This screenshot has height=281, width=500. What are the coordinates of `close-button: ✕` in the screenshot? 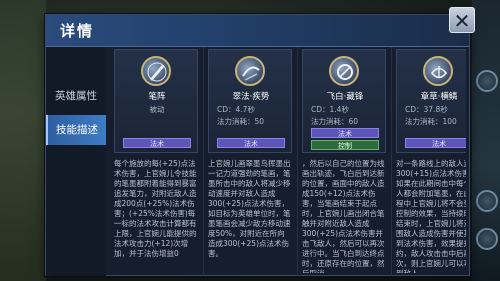 It's located at (462, 20).